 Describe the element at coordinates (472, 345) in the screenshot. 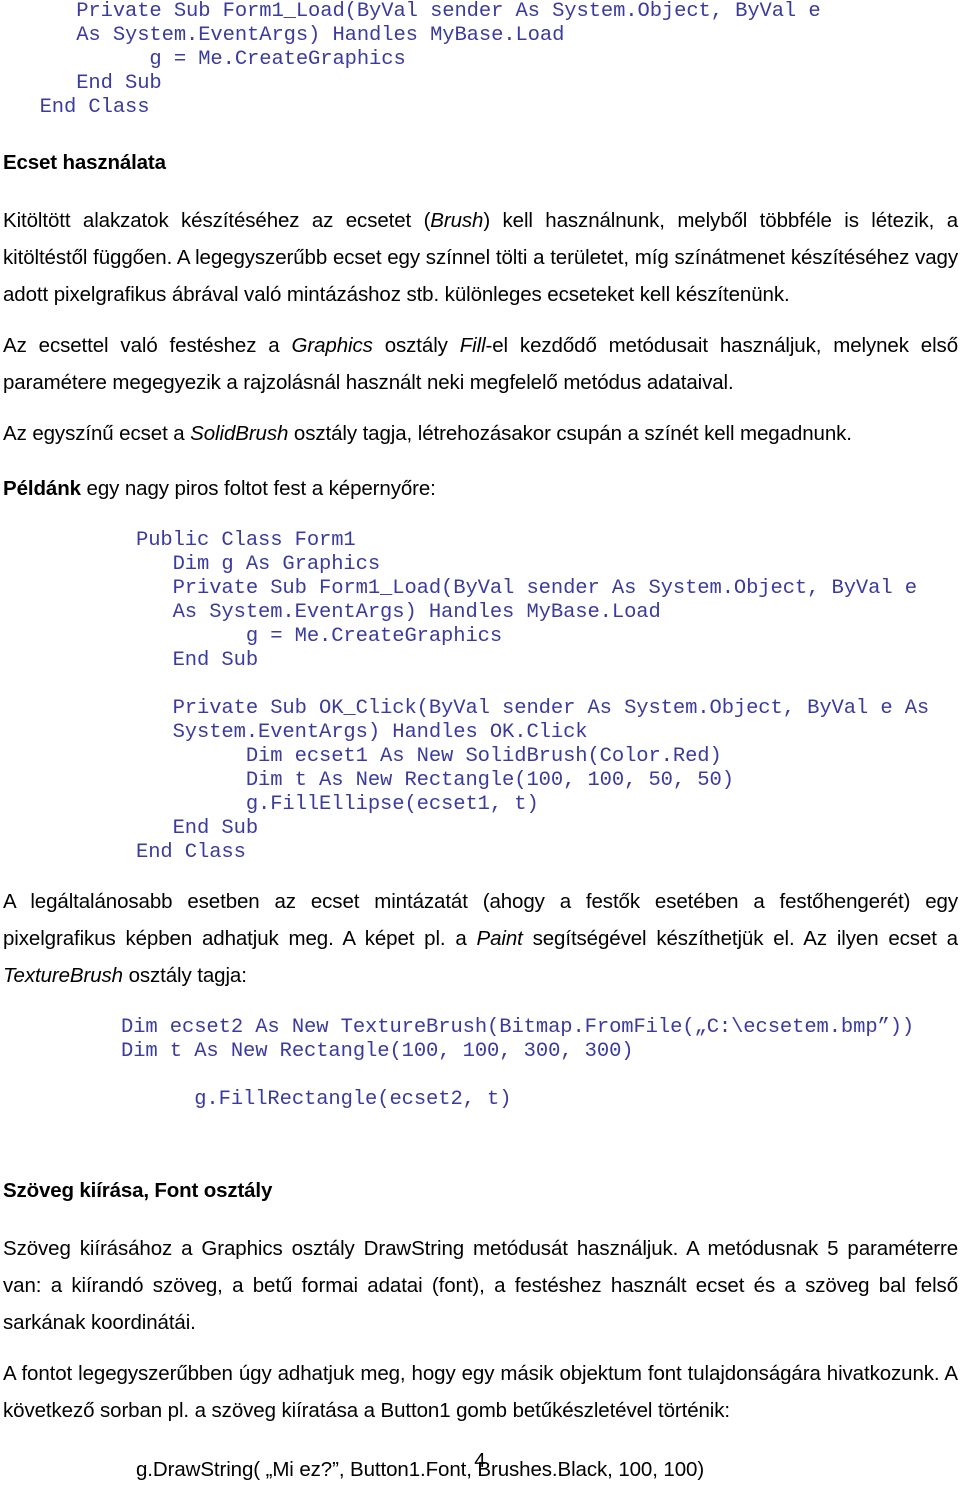

I see `paragraph-fill-methods-italic-fill: Fill` at that location.